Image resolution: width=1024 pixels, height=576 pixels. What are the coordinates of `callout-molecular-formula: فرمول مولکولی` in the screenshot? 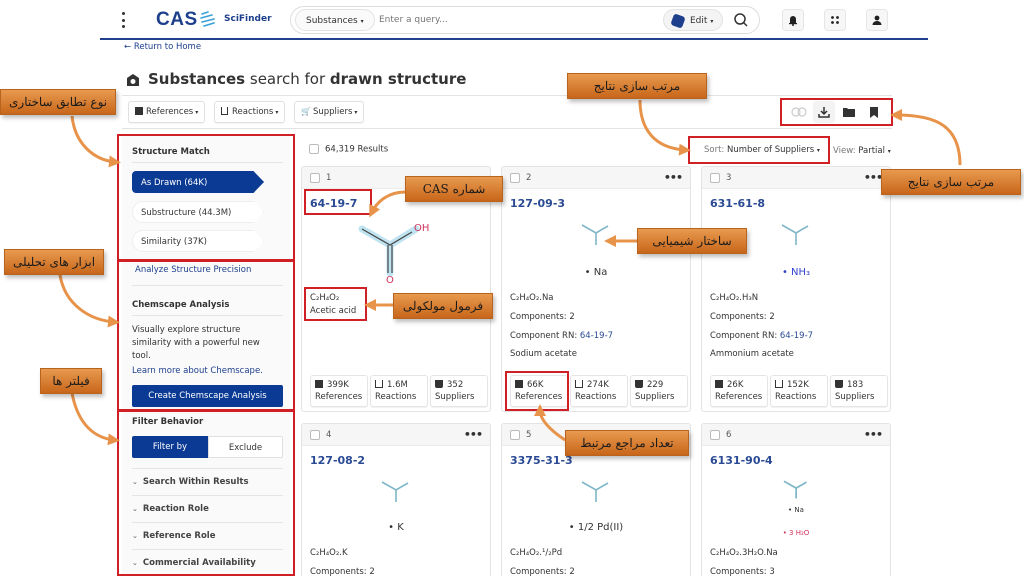 It's located at (443, 306).